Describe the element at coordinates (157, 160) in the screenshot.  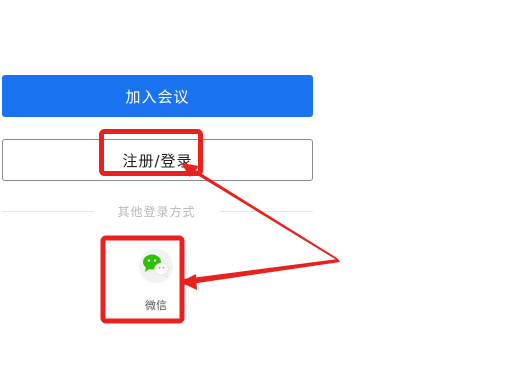
I see `register-login-button: 注册/登录` at that location.